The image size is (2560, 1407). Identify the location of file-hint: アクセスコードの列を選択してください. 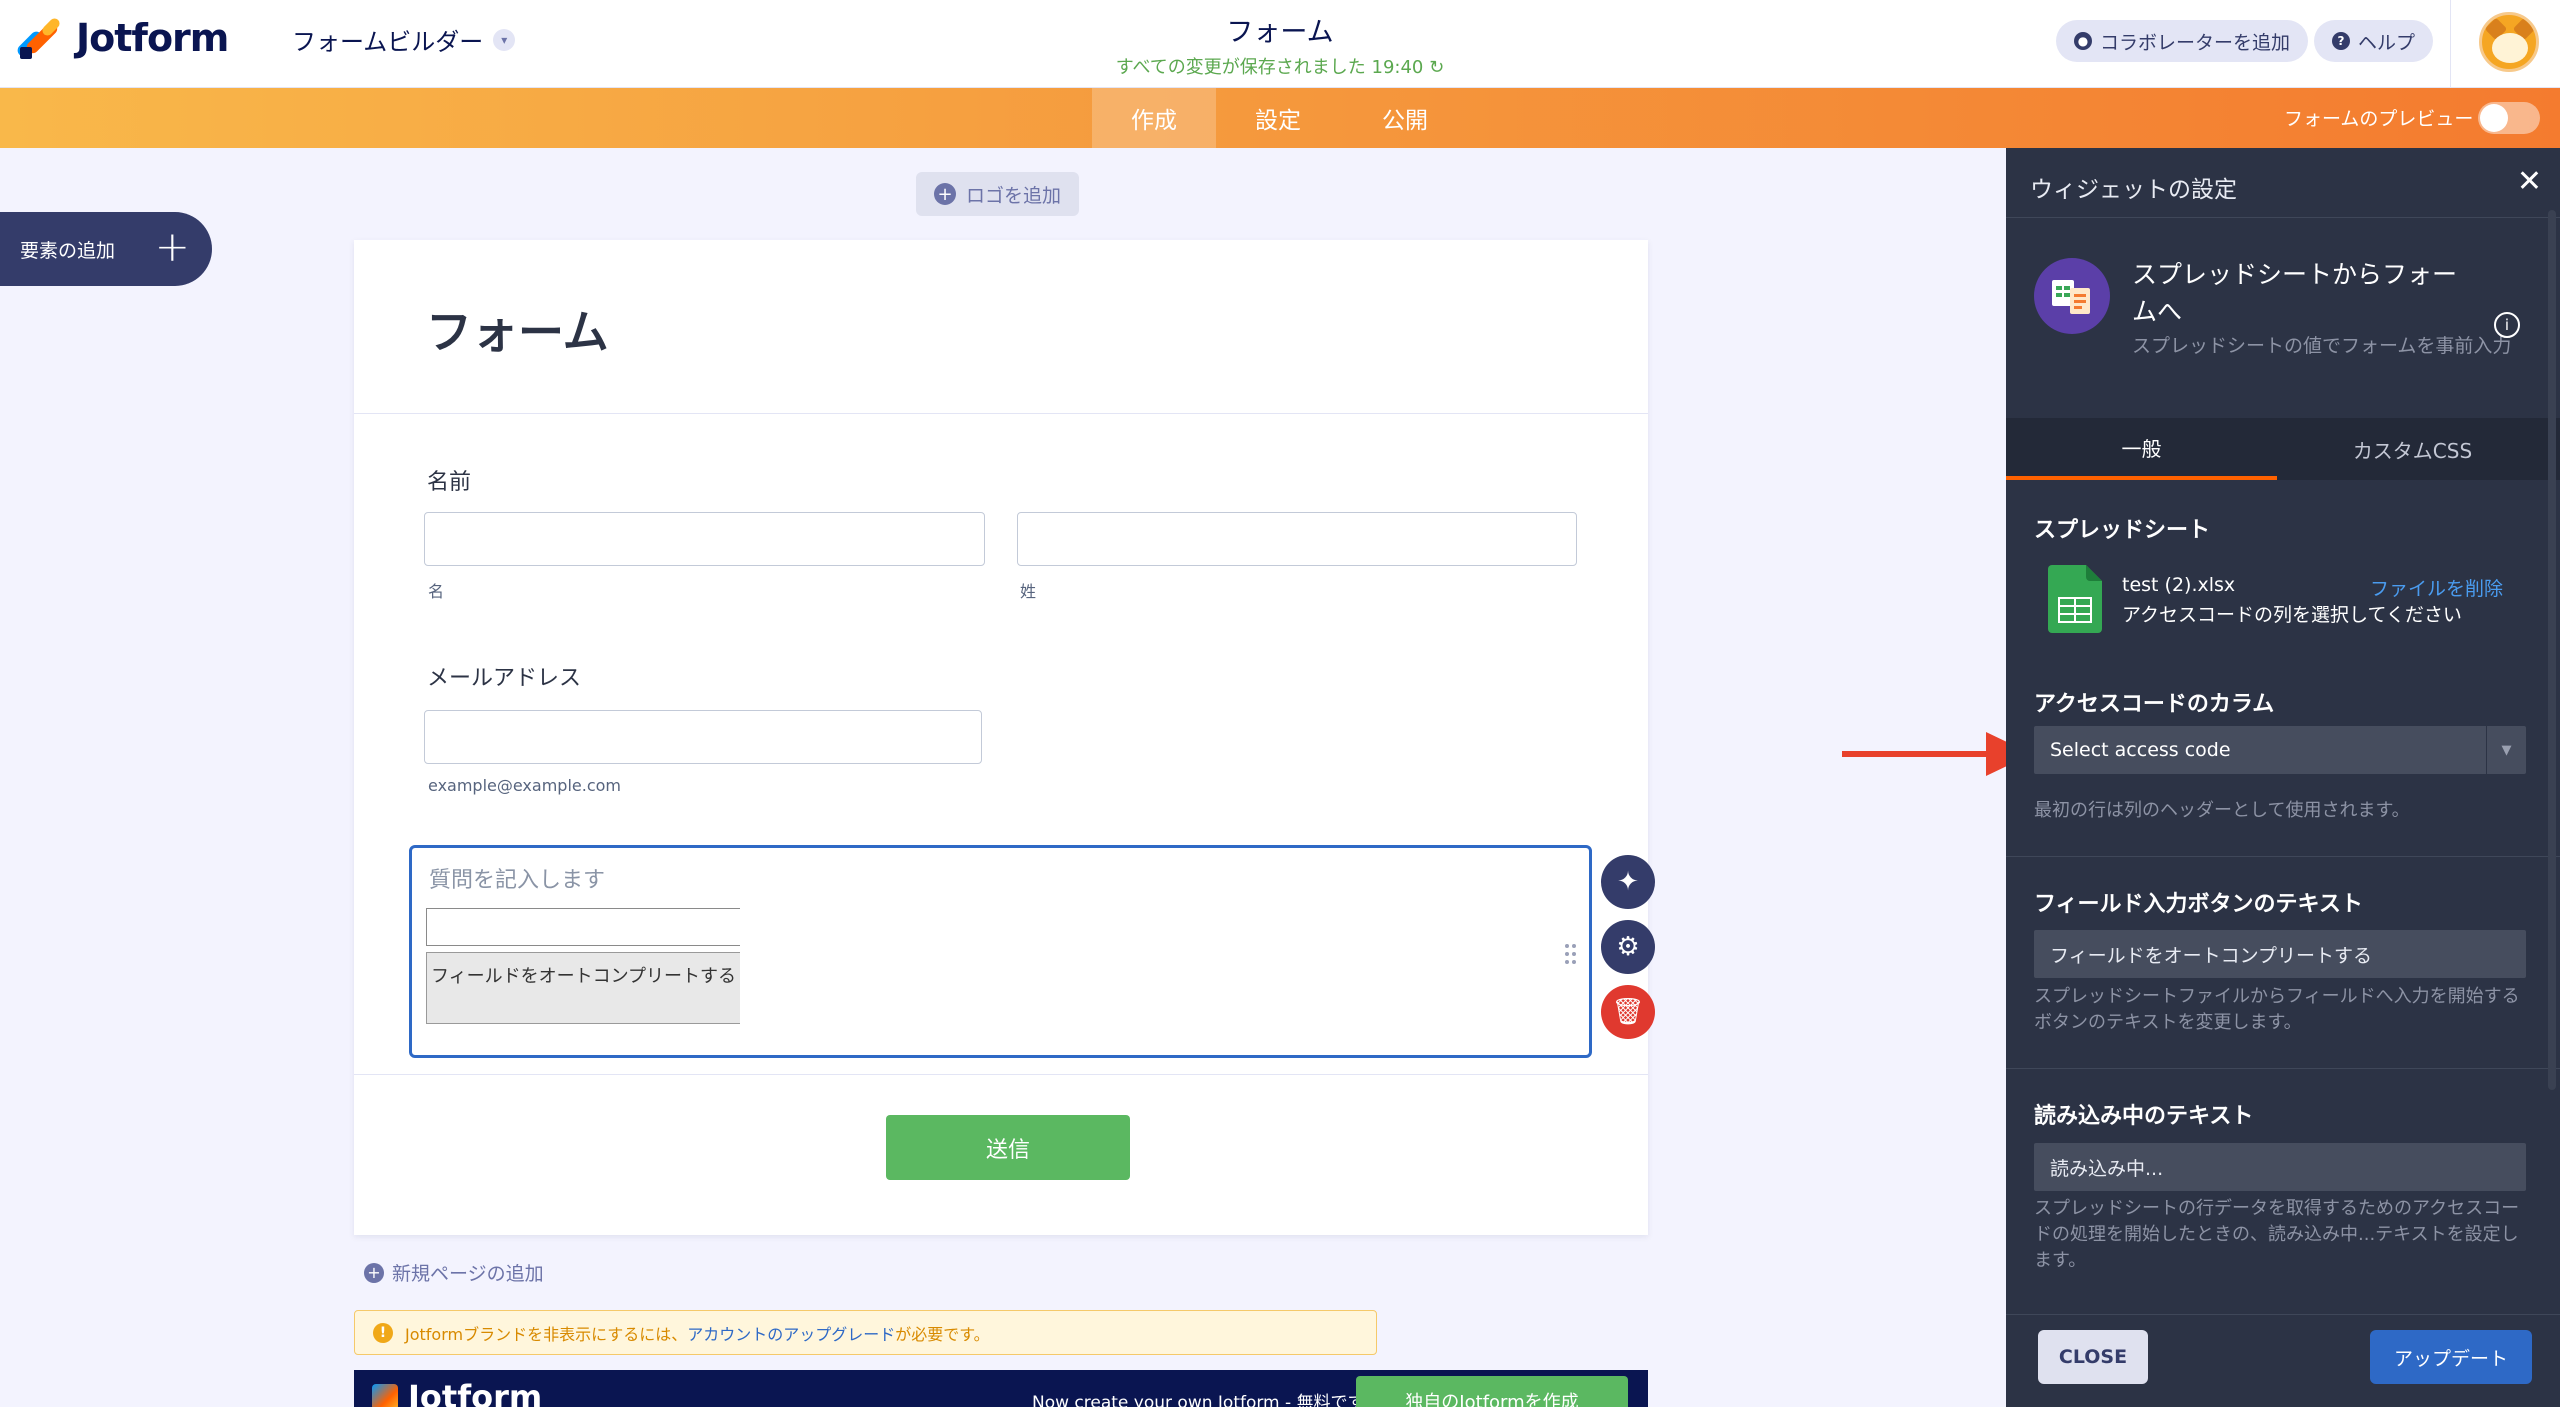
(2292, 615).